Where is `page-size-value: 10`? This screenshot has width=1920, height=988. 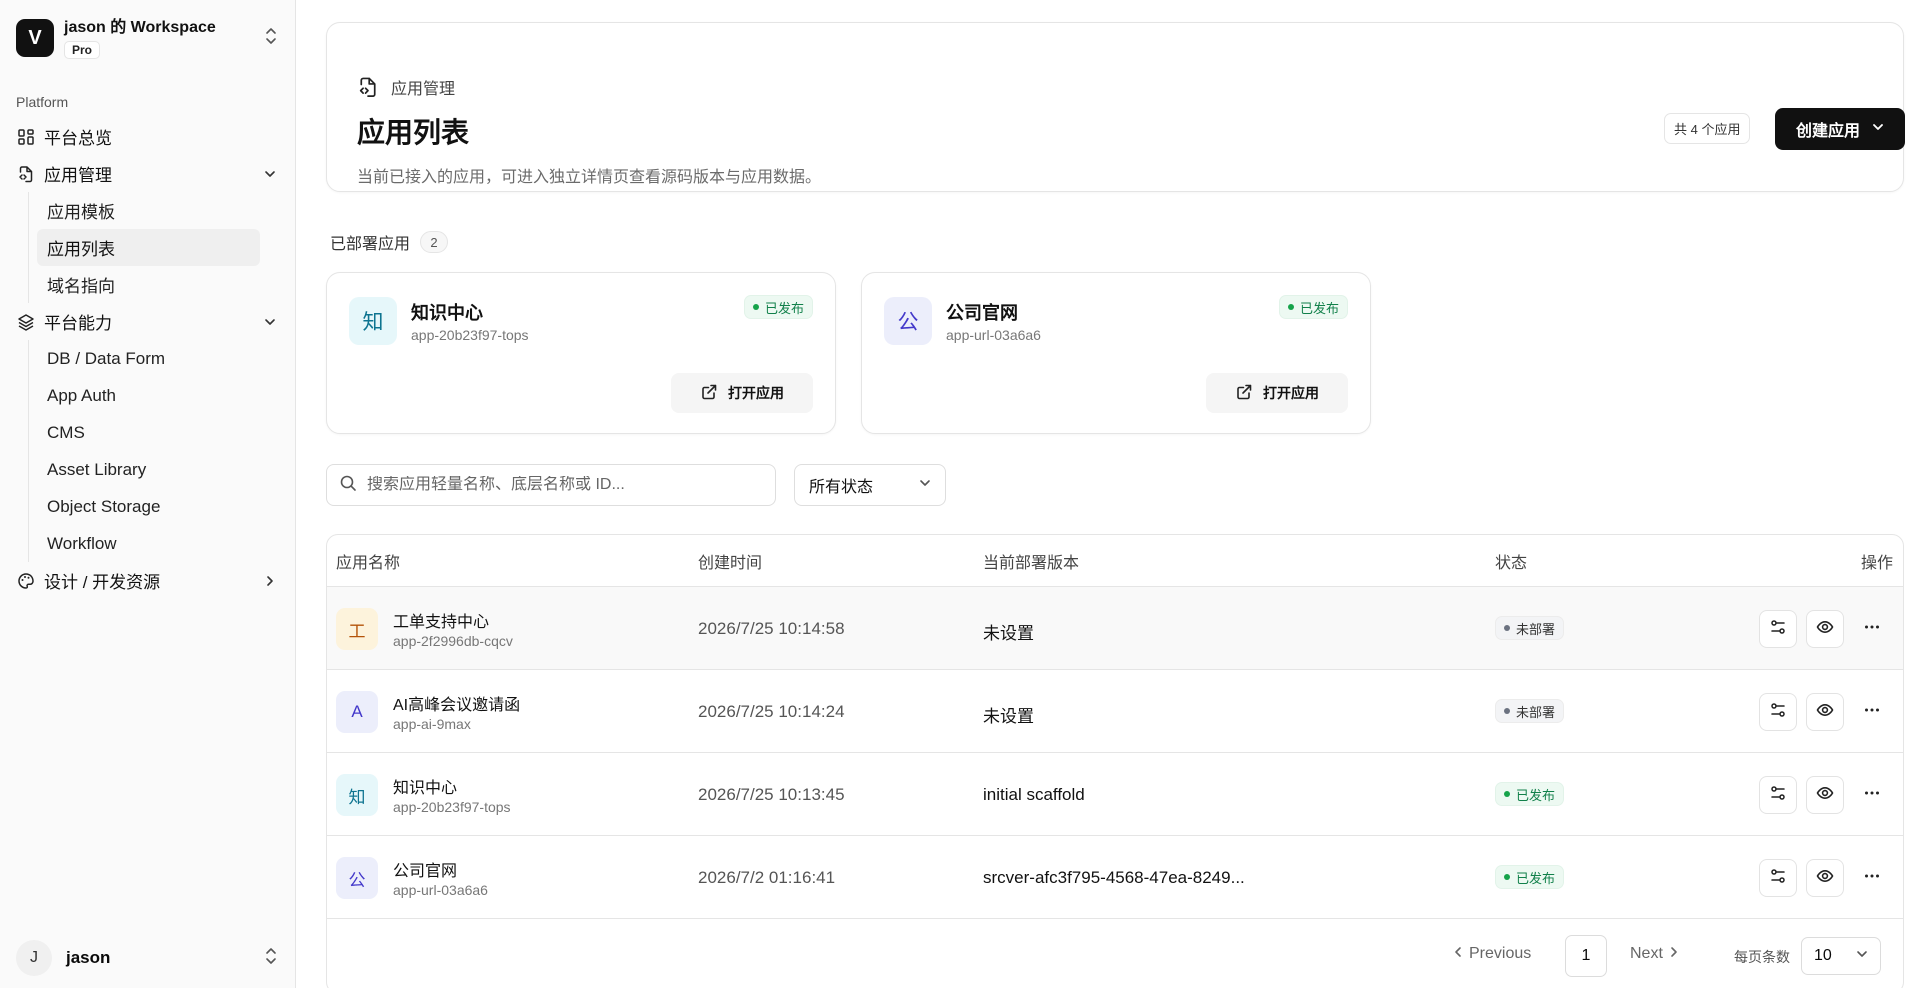
page-size-value: 10 is located at coordinates (1823, 955).